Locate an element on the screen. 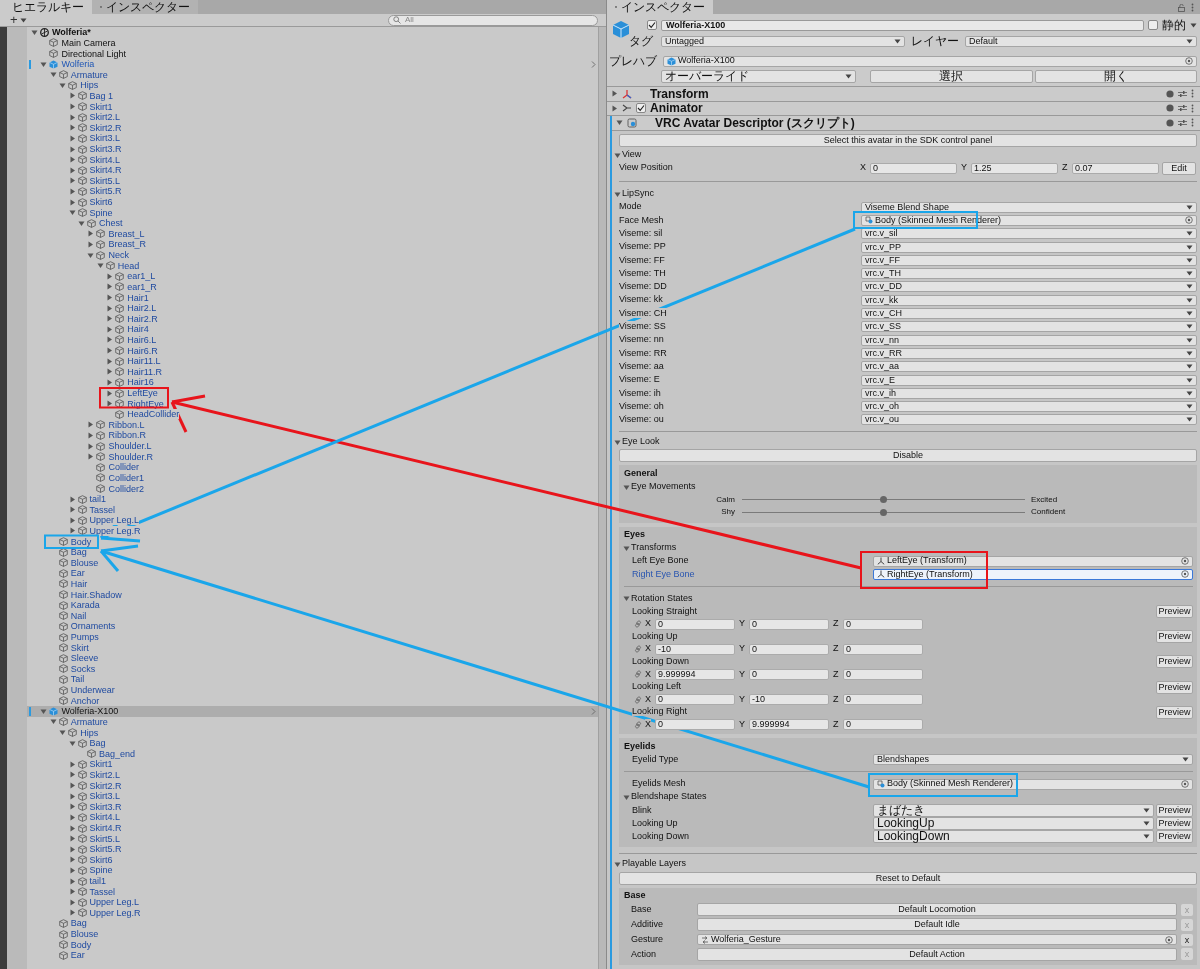 This screenshot has height=969, width=1200. layer-button: Default Idle is located at coordinates (937, 925).